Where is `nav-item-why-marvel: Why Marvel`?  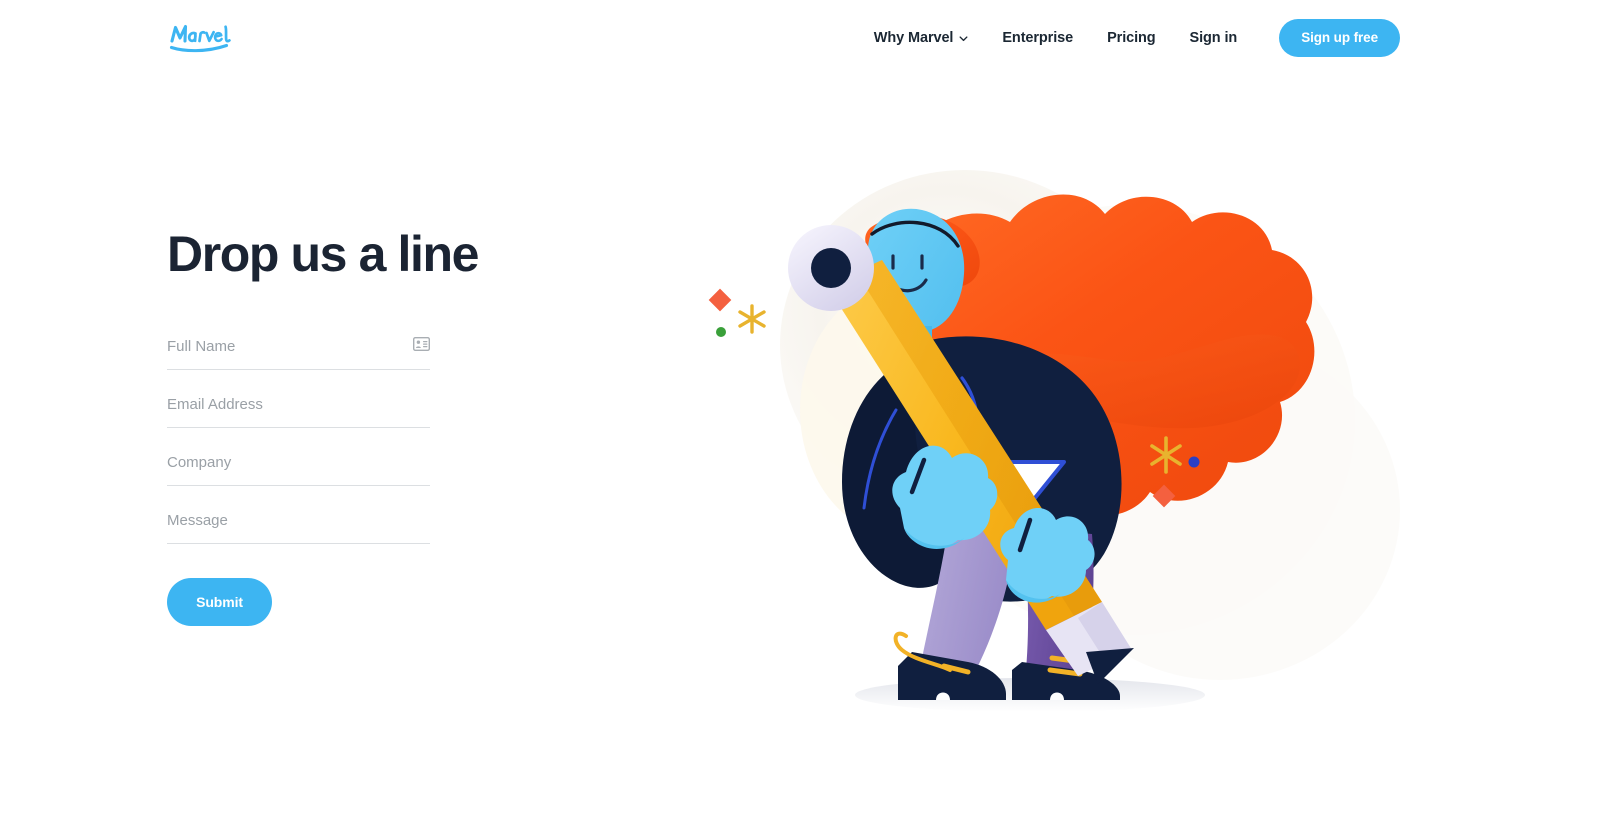 nav-item-why-marvel: Why Marvel is located at coordinates (921, 38).